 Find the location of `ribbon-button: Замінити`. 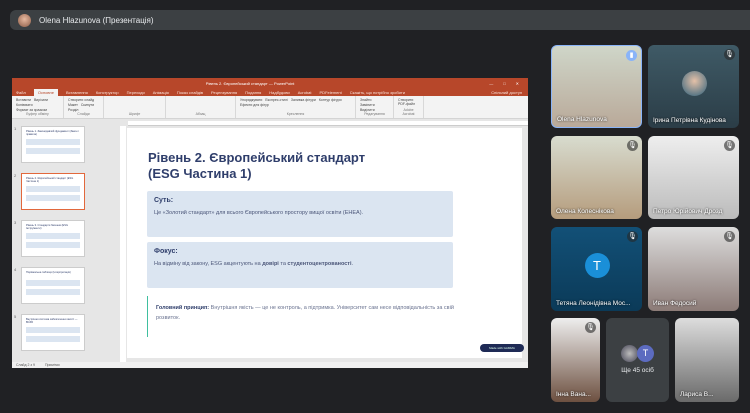

ribbon-button: Замінити is located at coordinates (367, 105).